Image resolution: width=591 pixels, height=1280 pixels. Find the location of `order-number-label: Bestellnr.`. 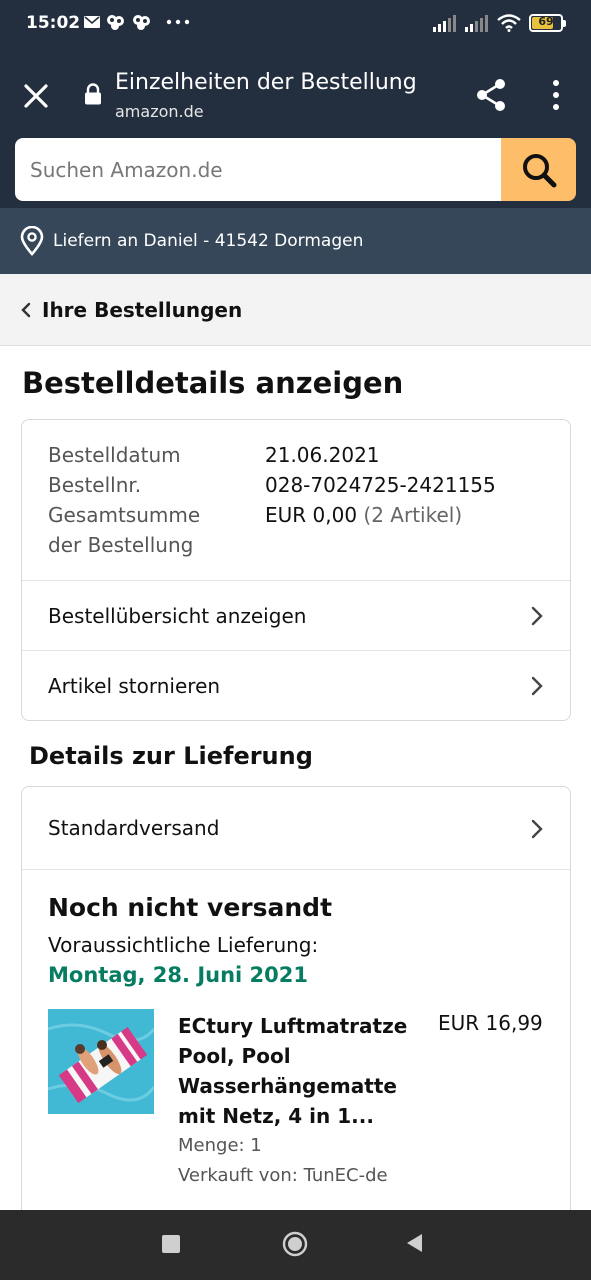

order-number-label: Bestellnr. is located at coordinates (95, 485).